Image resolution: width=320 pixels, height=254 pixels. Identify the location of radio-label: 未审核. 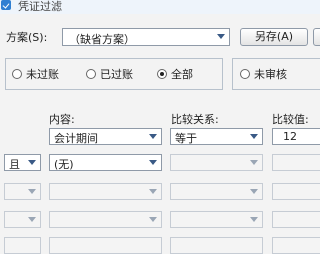
(270, 74).